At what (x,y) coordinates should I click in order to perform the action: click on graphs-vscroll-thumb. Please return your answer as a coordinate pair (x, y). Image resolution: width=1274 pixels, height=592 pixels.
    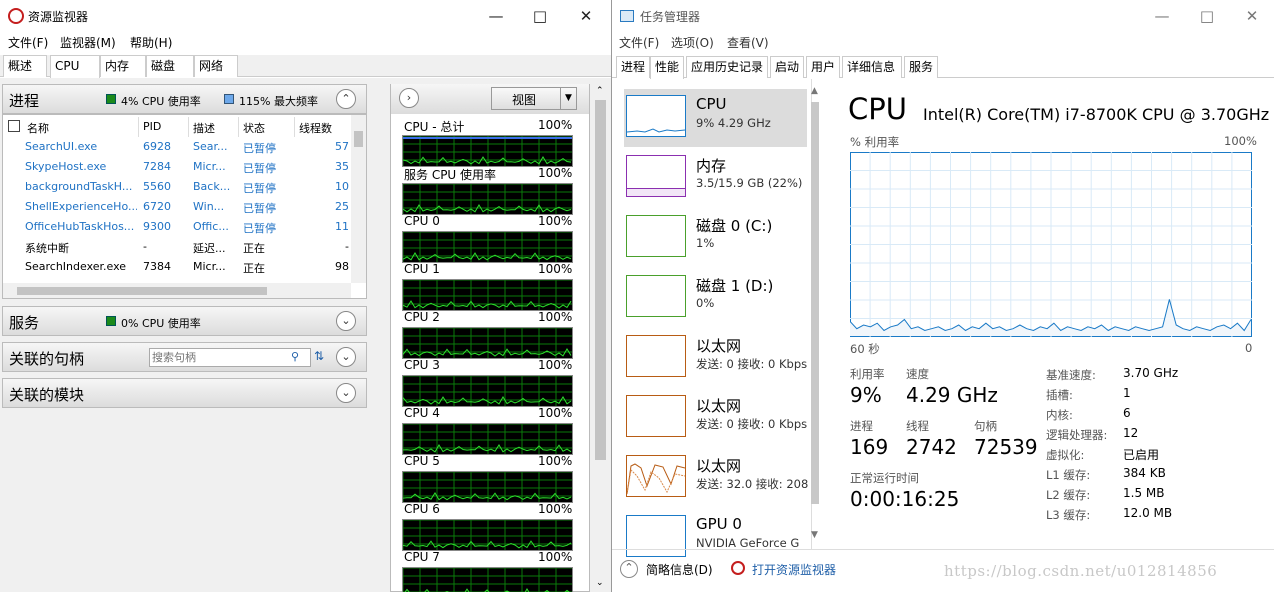
    Looking at the image, I should click on (600, 280).